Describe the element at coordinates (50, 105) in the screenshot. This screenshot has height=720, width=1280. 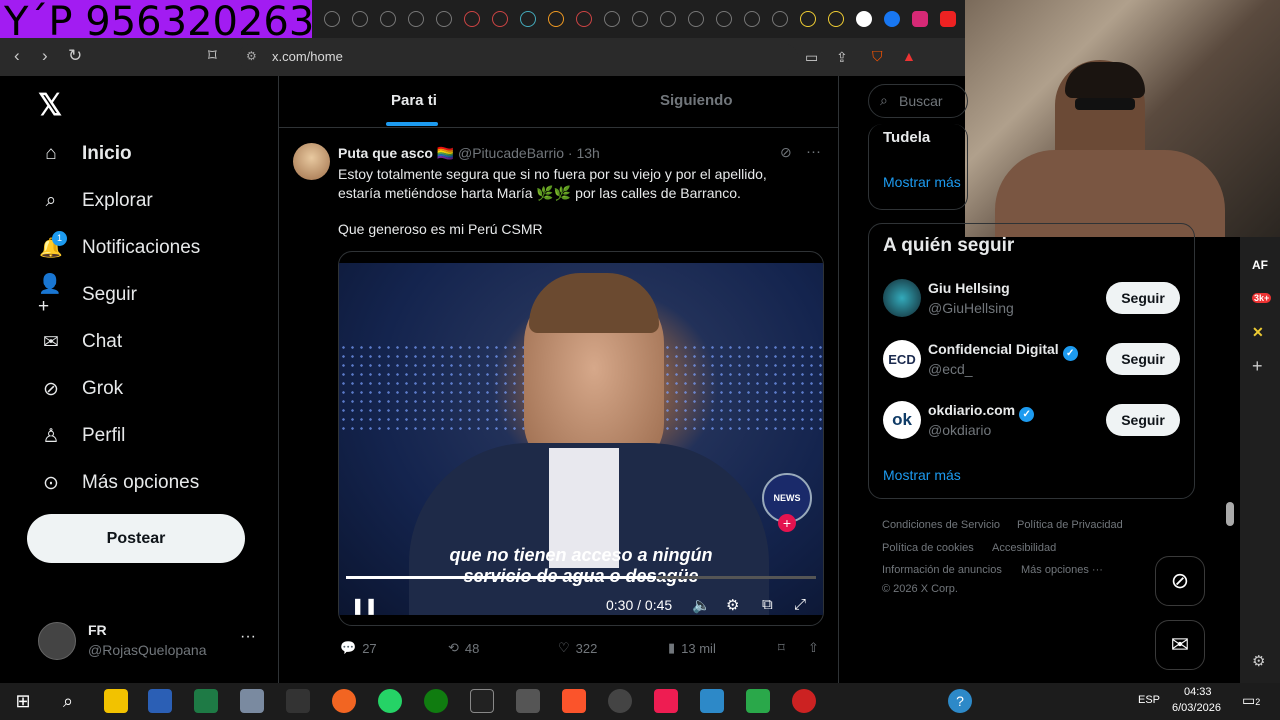
I see `x-logo: 𝕏` at that location.